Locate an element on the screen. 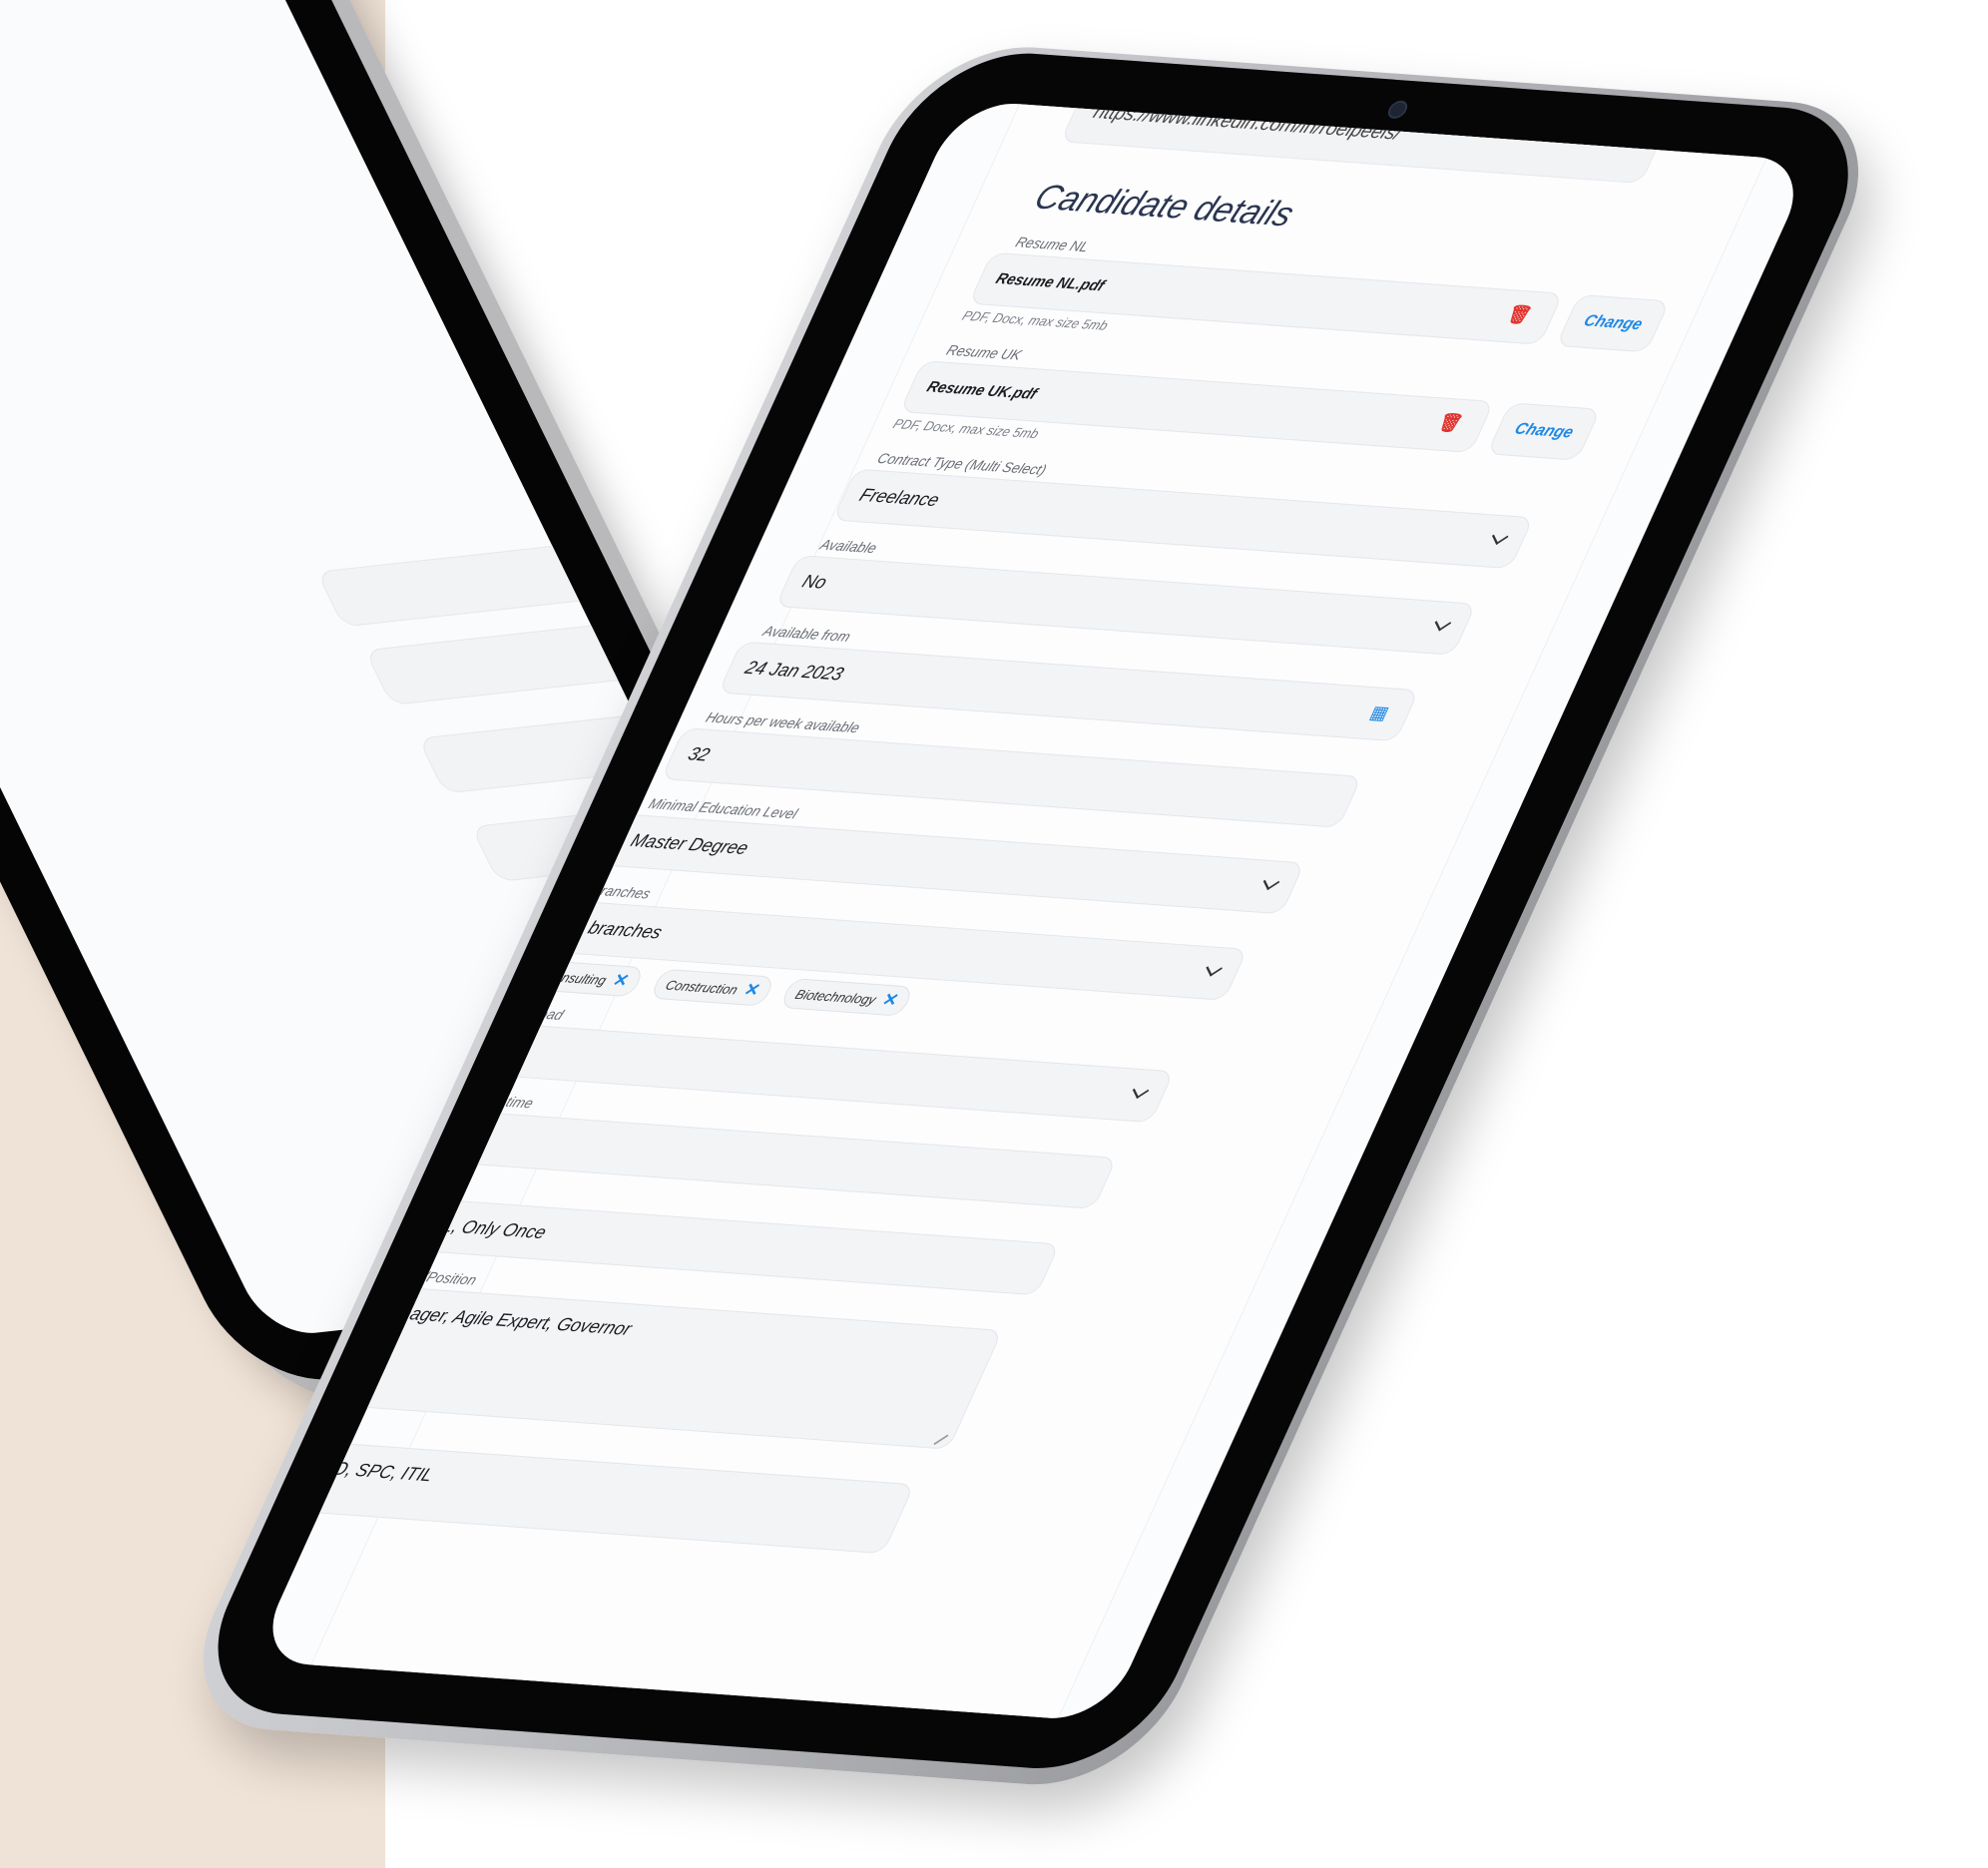 The height and width of the screenshot is (1868, 1988). companies-value: a, ASML, Only Once is located at coordinates (466, 1226).